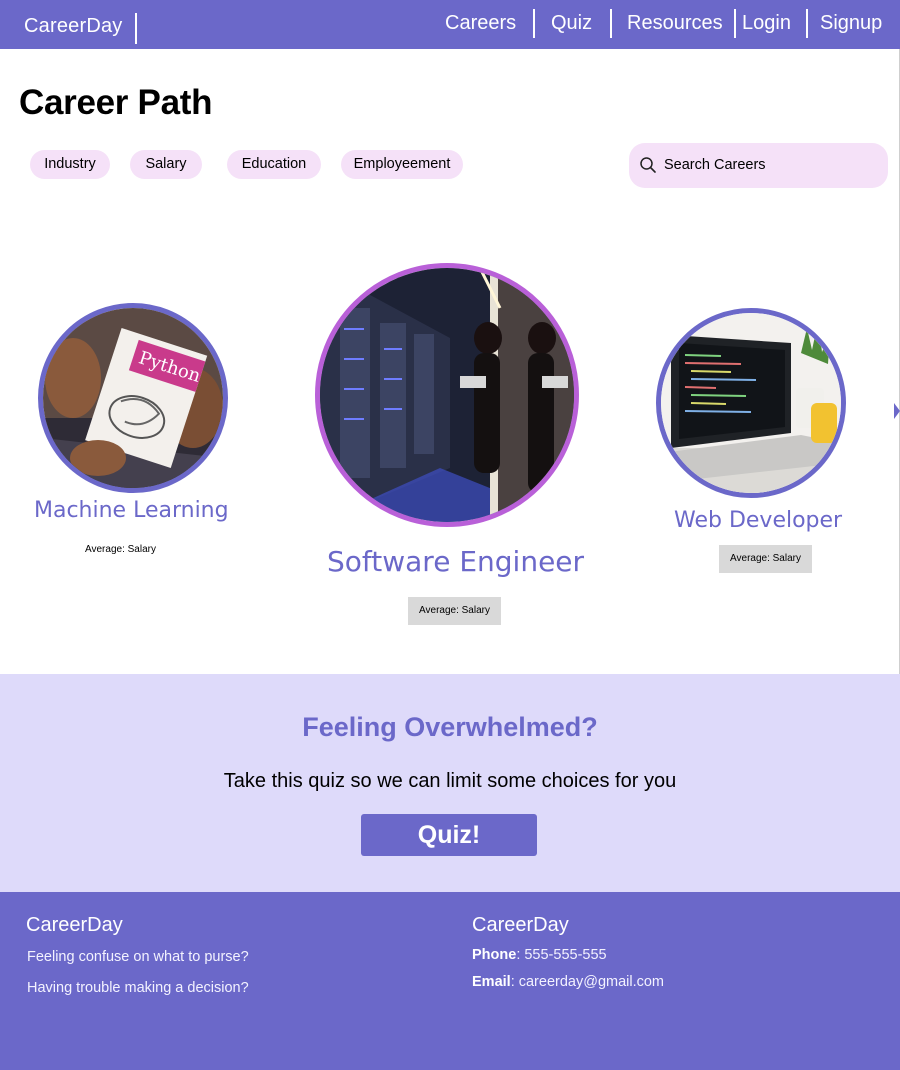  I want to click on career-title-software-engineer: Software Engineer, so click(455, 561).